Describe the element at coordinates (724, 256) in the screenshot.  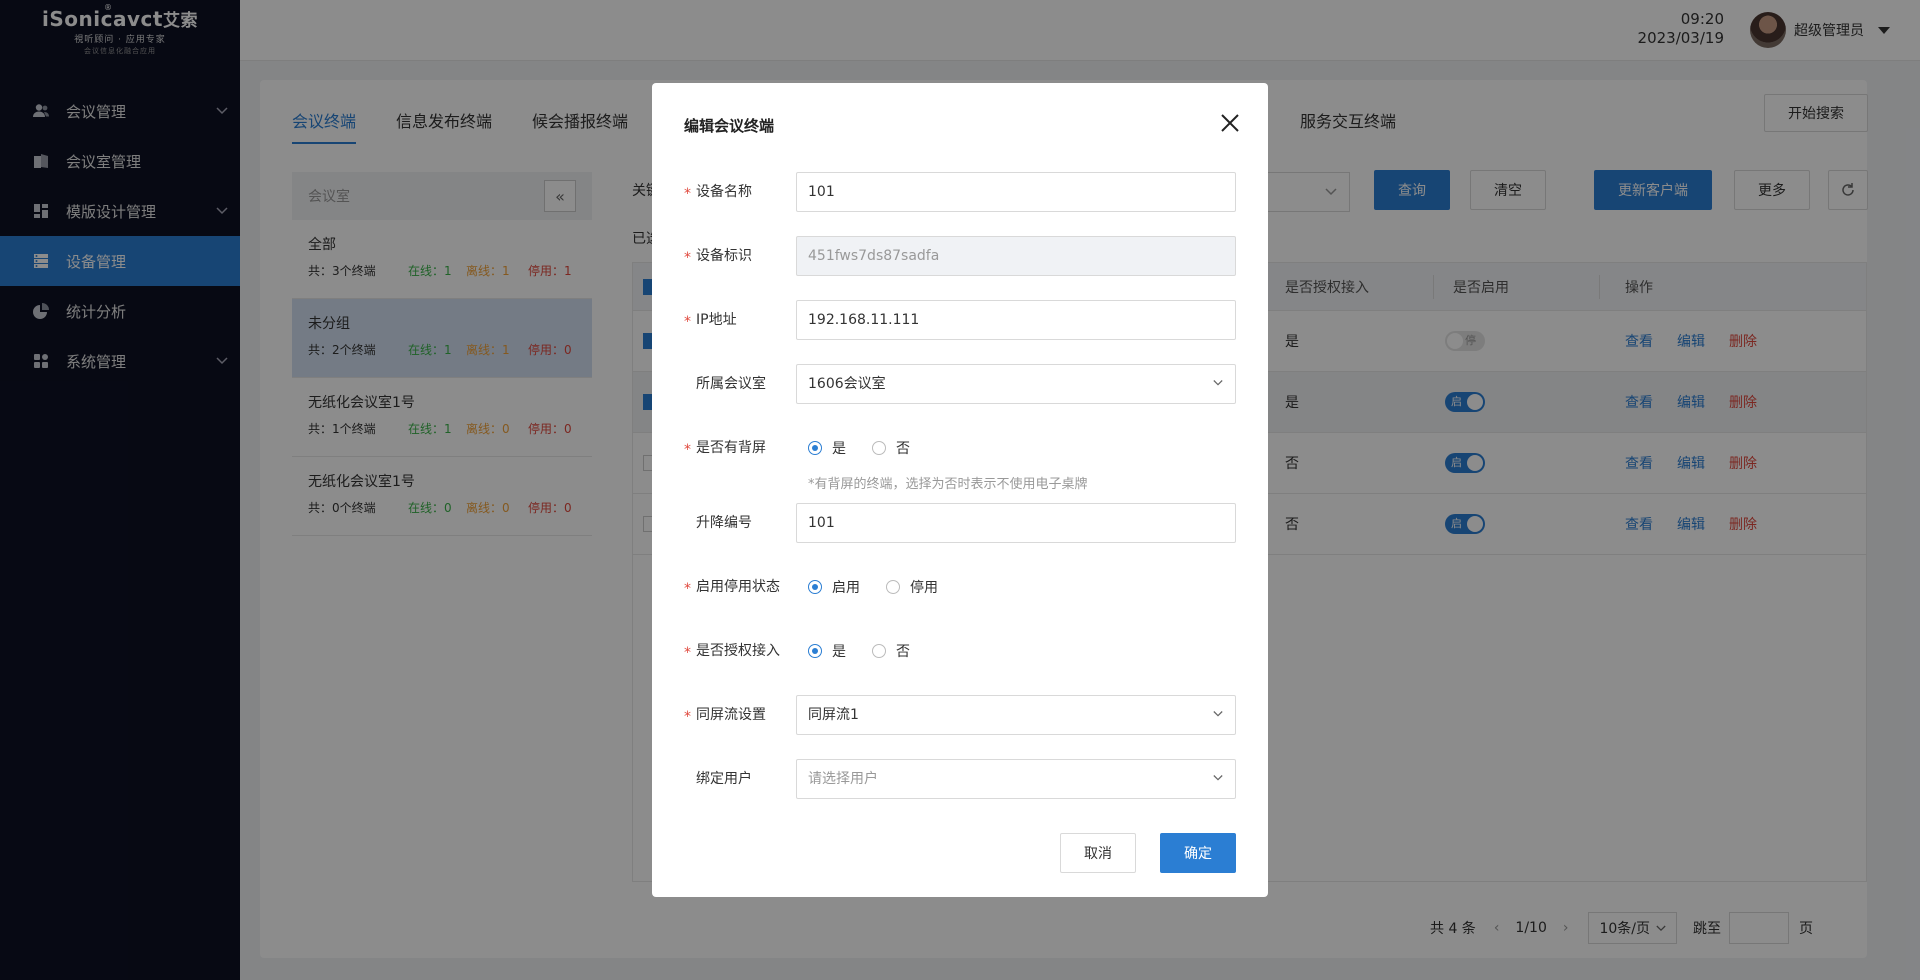
I see `label-device-id: 设备标识` at that location.